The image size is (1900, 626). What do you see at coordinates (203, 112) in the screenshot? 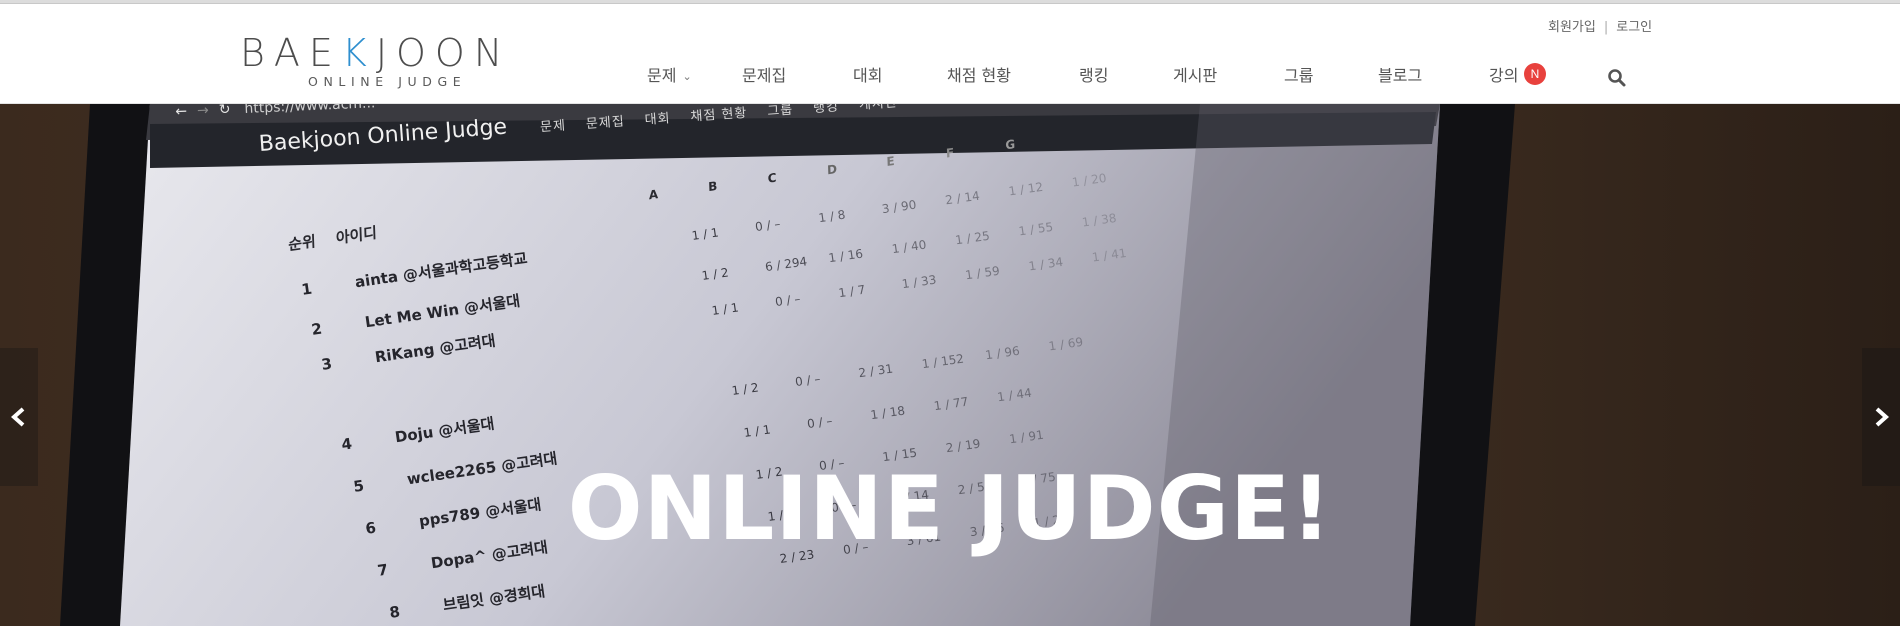
I see `forward-icon: →` at bounding box center [203, 112].